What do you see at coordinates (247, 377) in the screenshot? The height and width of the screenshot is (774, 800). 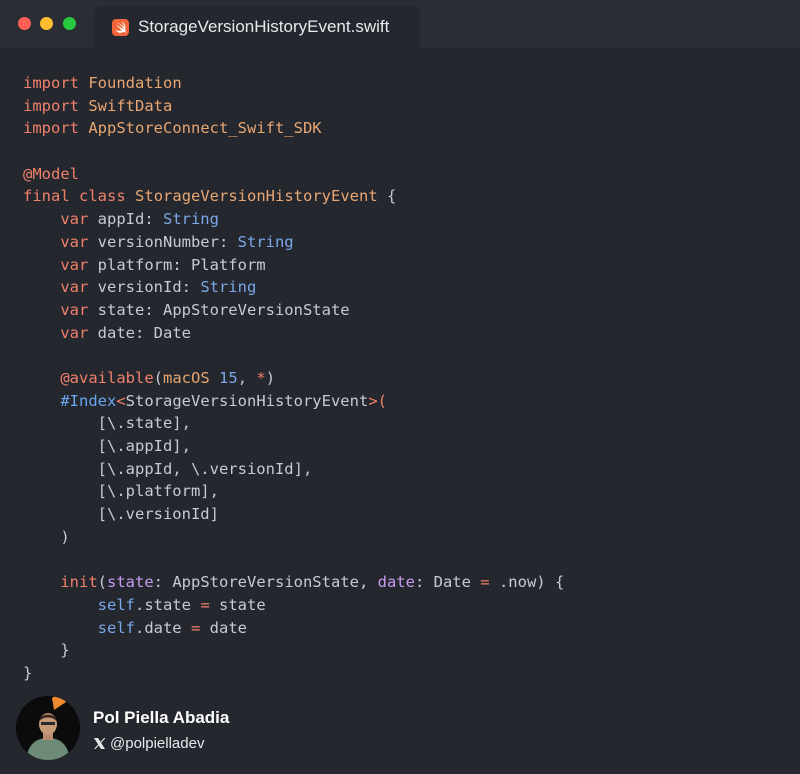 I see `code-token: ,` at bounding box center [247, 377].